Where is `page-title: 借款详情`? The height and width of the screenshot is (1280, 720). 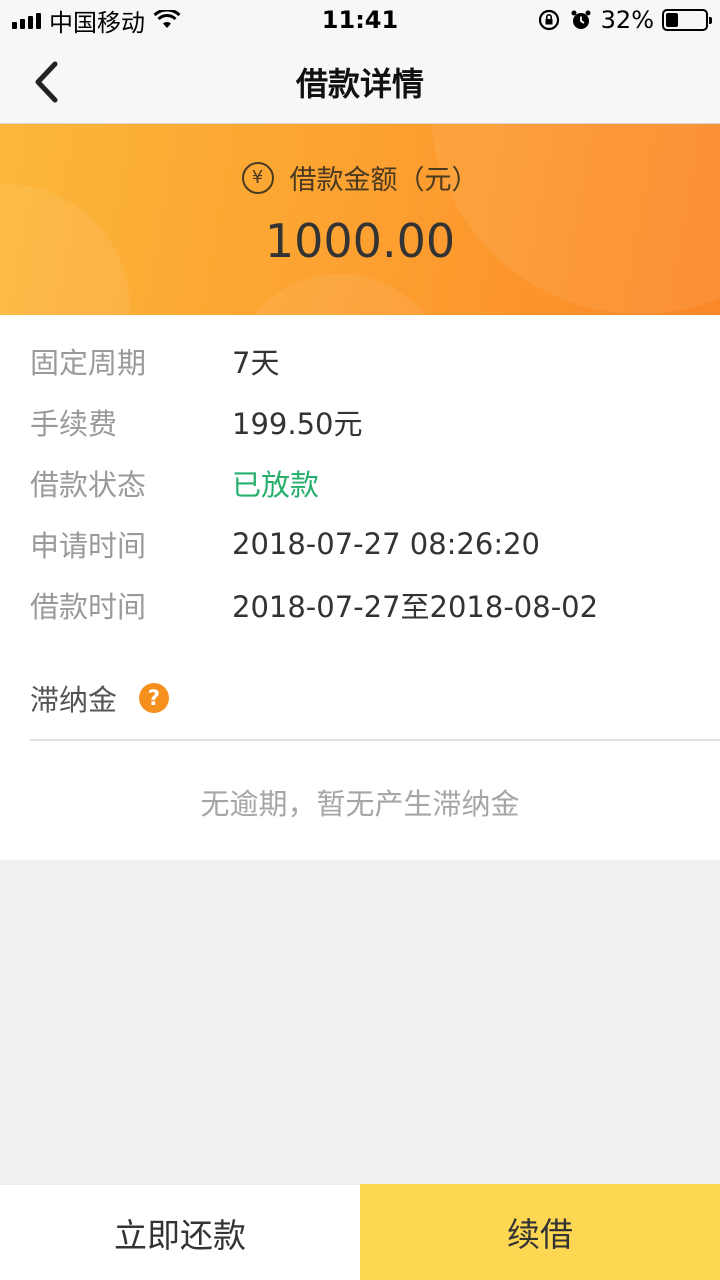
page-title: 借款详情 is located at coordinates (359, 83).